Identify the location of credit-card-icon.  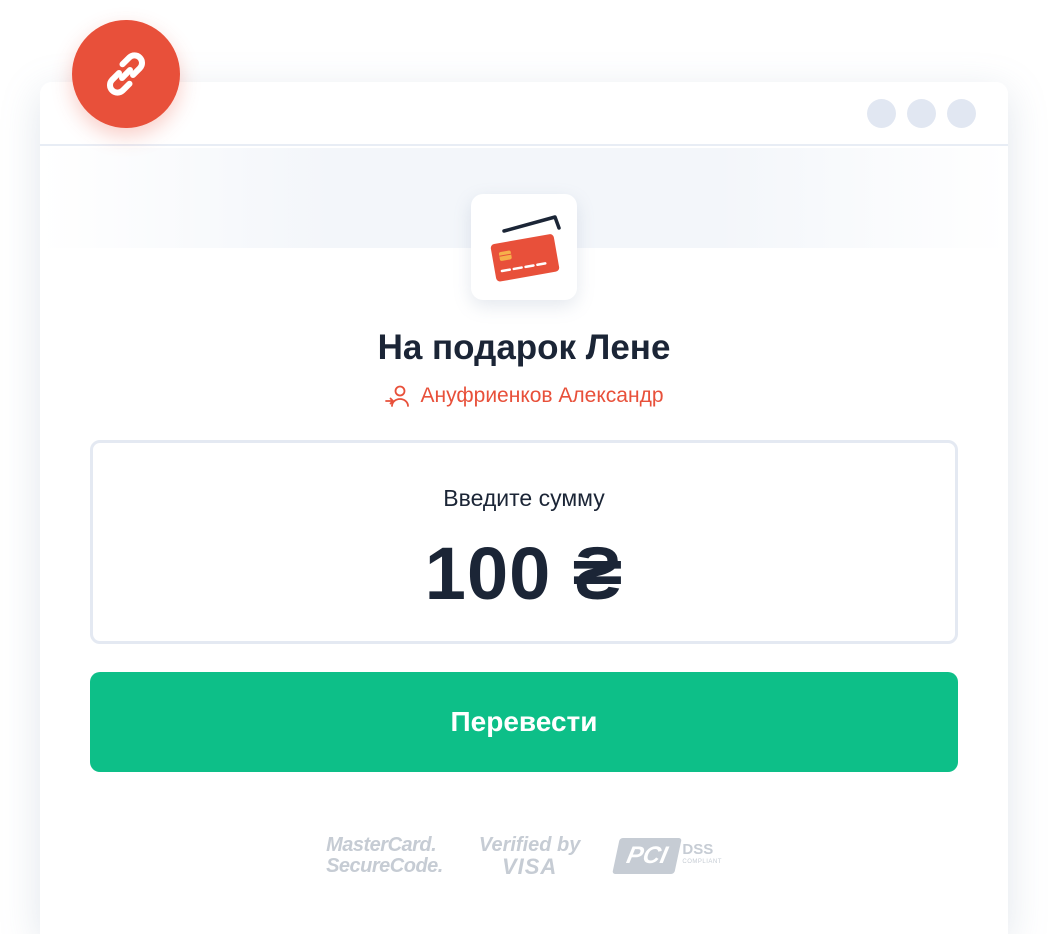
(525, 248).